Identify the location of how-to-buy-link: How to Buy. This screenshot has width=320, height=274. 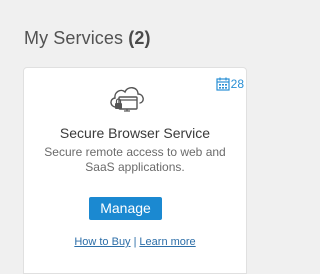
(102, 242).